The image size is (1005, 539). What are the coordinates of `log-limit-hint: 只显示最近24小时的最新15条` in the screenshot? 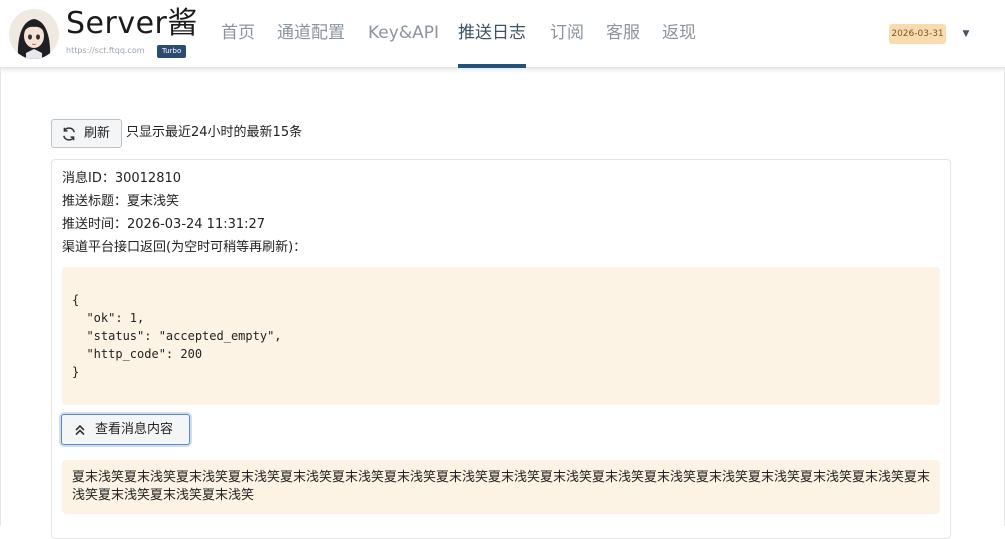 It's located at (214, 132).